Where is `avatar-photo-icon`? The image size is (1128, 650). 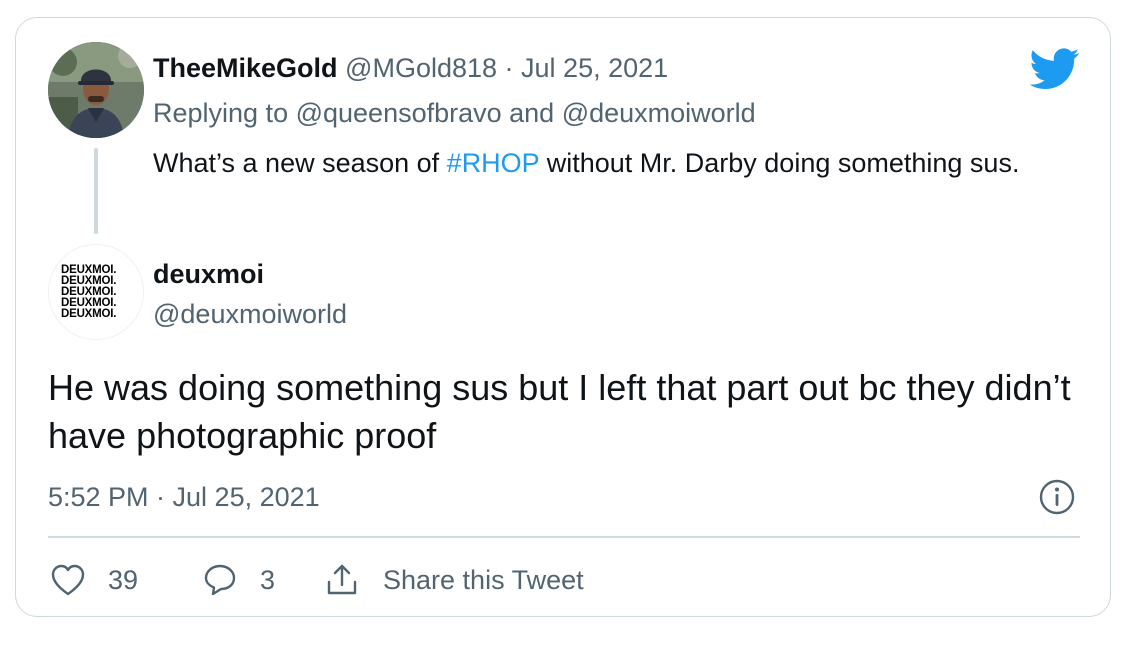 avatar-photo-icon is located at coordinates (96, 90).